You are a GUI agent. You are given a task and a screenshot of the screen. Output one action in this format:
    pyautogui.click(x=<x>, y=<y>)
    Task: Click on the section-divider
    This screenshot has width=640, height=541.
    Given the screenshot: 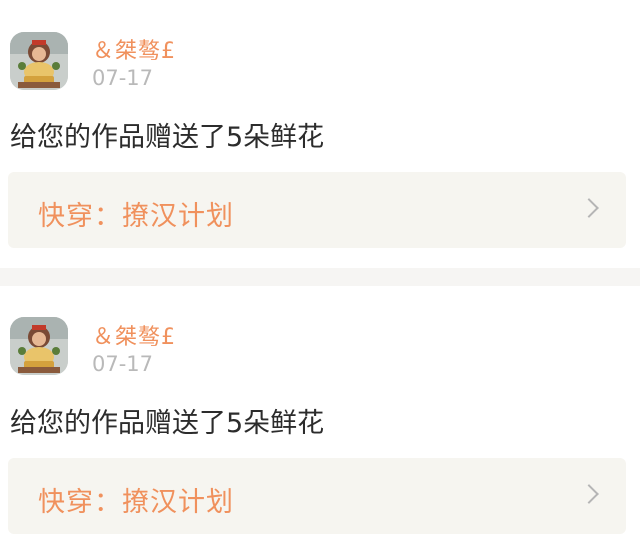 What is the action you would take?
    pyautogui.click(x=320, y=277)
    